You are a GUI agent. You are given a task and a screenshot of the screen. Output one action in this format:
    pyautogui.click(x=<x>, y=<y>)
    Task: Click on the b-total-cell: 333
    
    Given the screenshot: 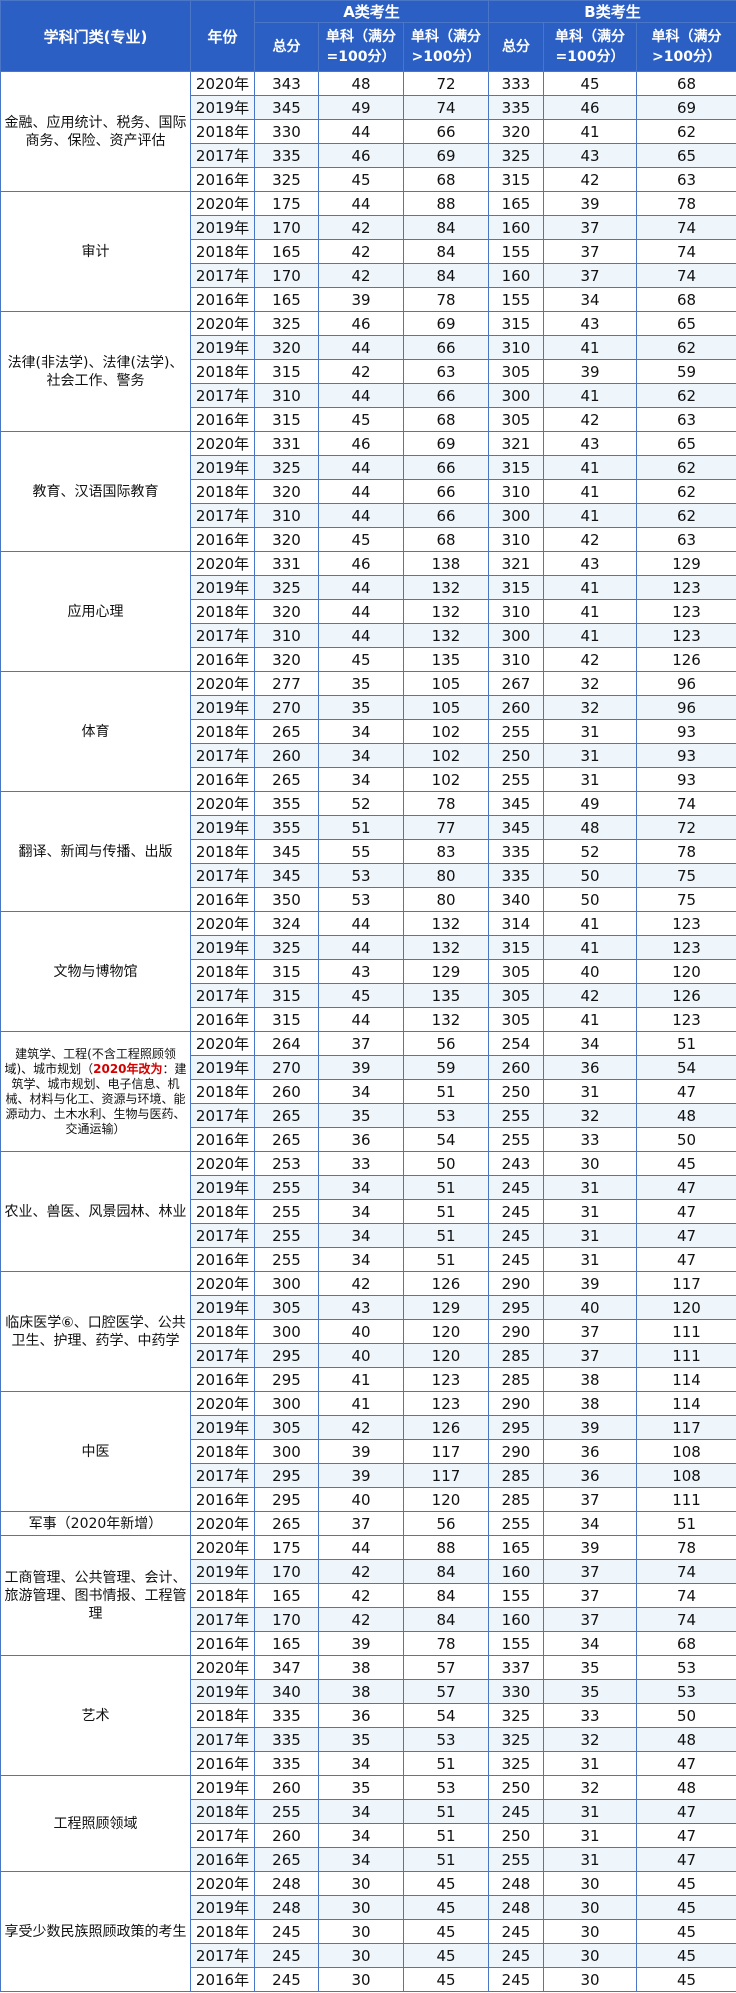 What is the action you would take?
    pyautogui.click(x=516, y=83)
    